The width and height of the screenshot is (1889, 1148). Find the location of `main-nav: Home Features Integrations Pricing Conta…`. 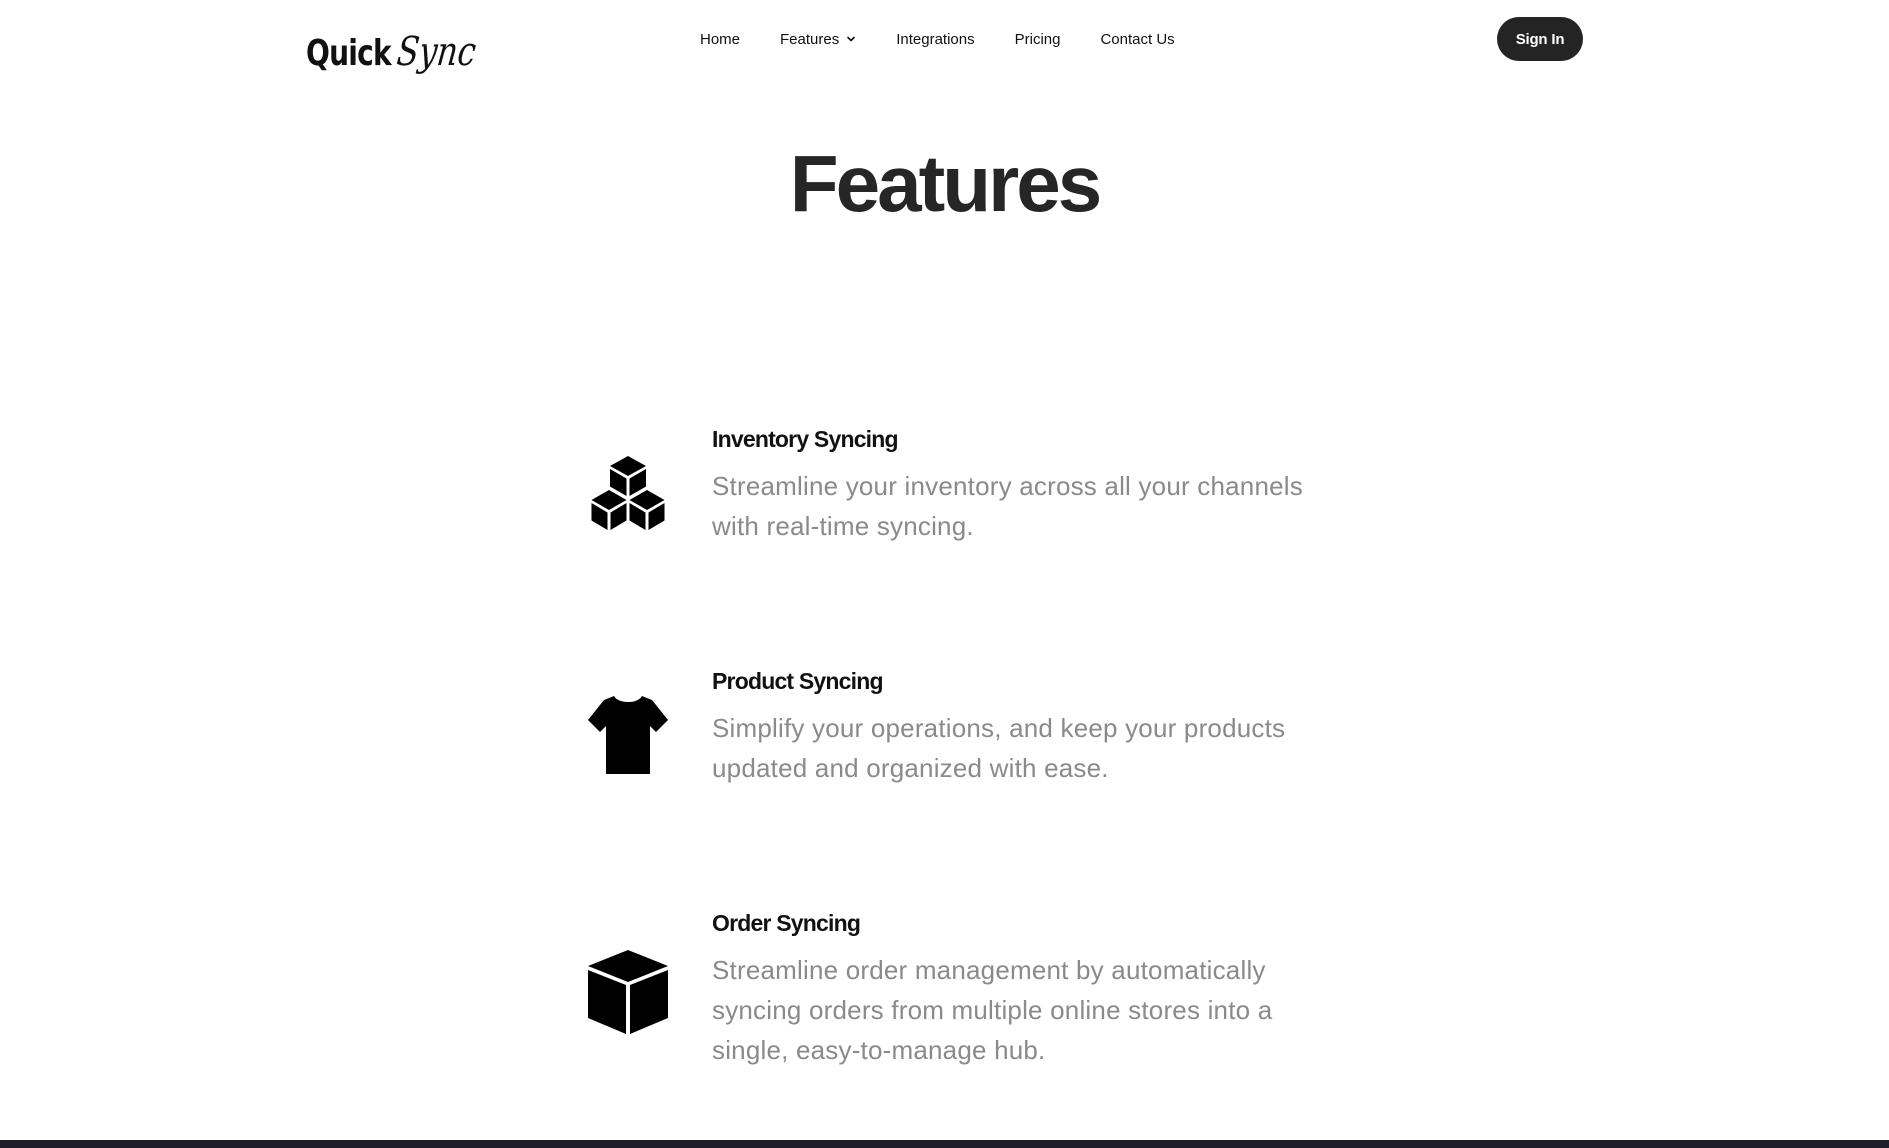

main-nav: Home Features Integrations Pricing Conta… is located at coordinates (937, 39).